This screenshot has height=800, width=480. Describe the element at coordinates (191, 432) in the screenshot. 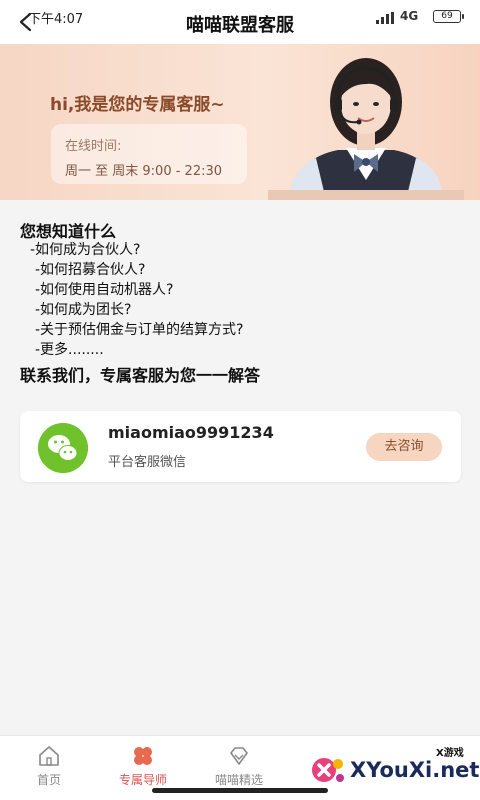

I see `wechat-id: miaomiao9991234` at that location.